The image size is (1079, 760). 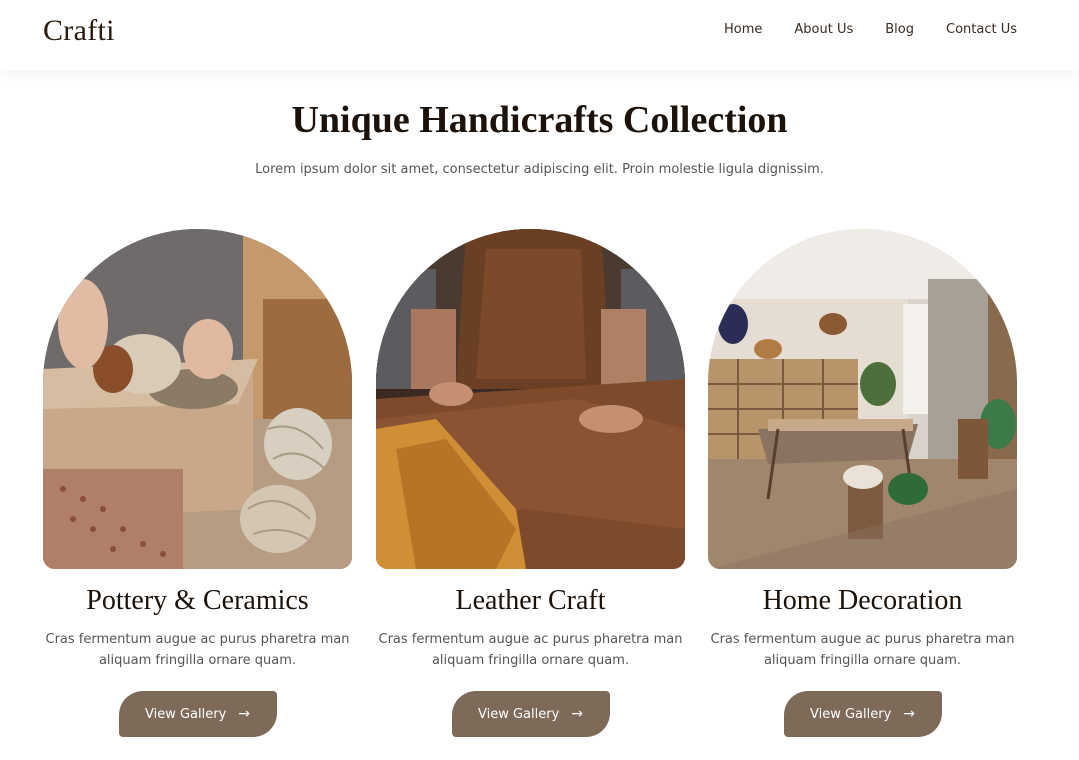 I want to click on main-nav: Home About Us Blog Contact Us, so click(x=870, y=29).